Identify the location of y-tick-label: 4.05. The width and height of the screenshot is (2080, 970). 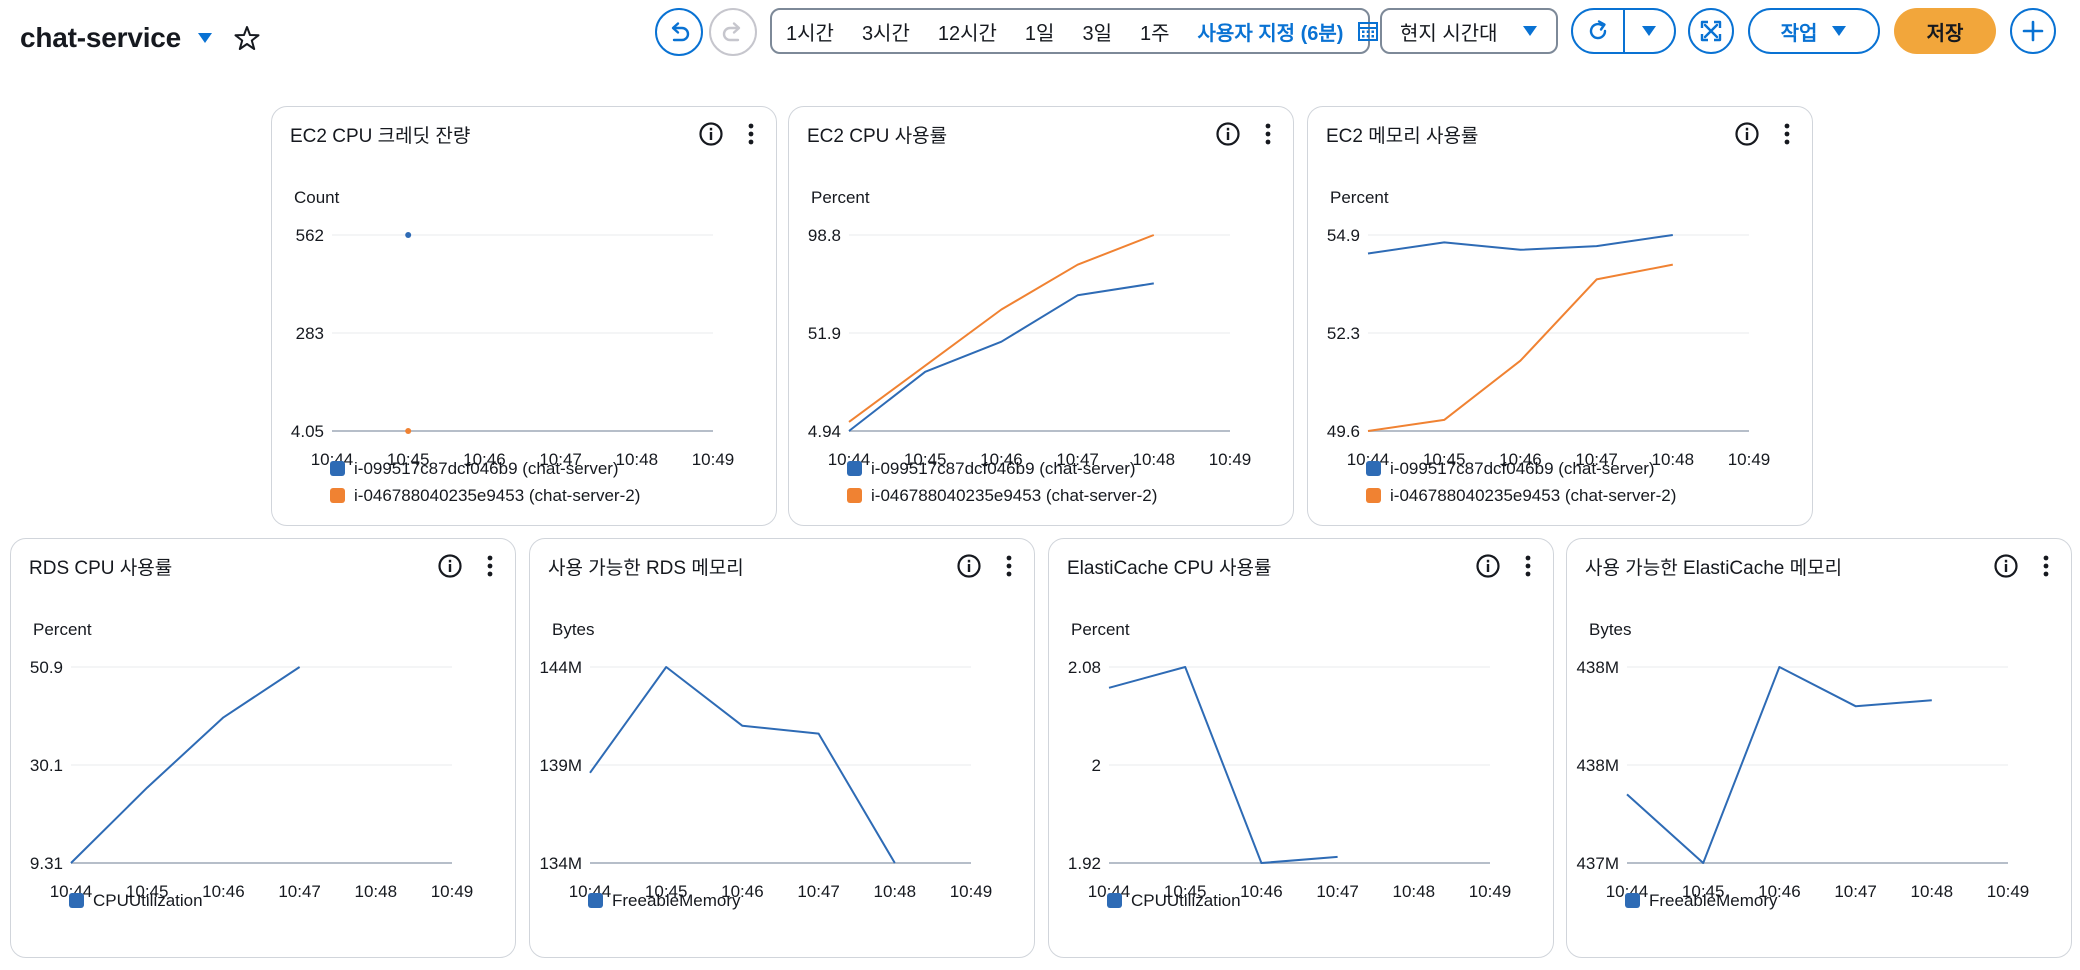
(307, 431).